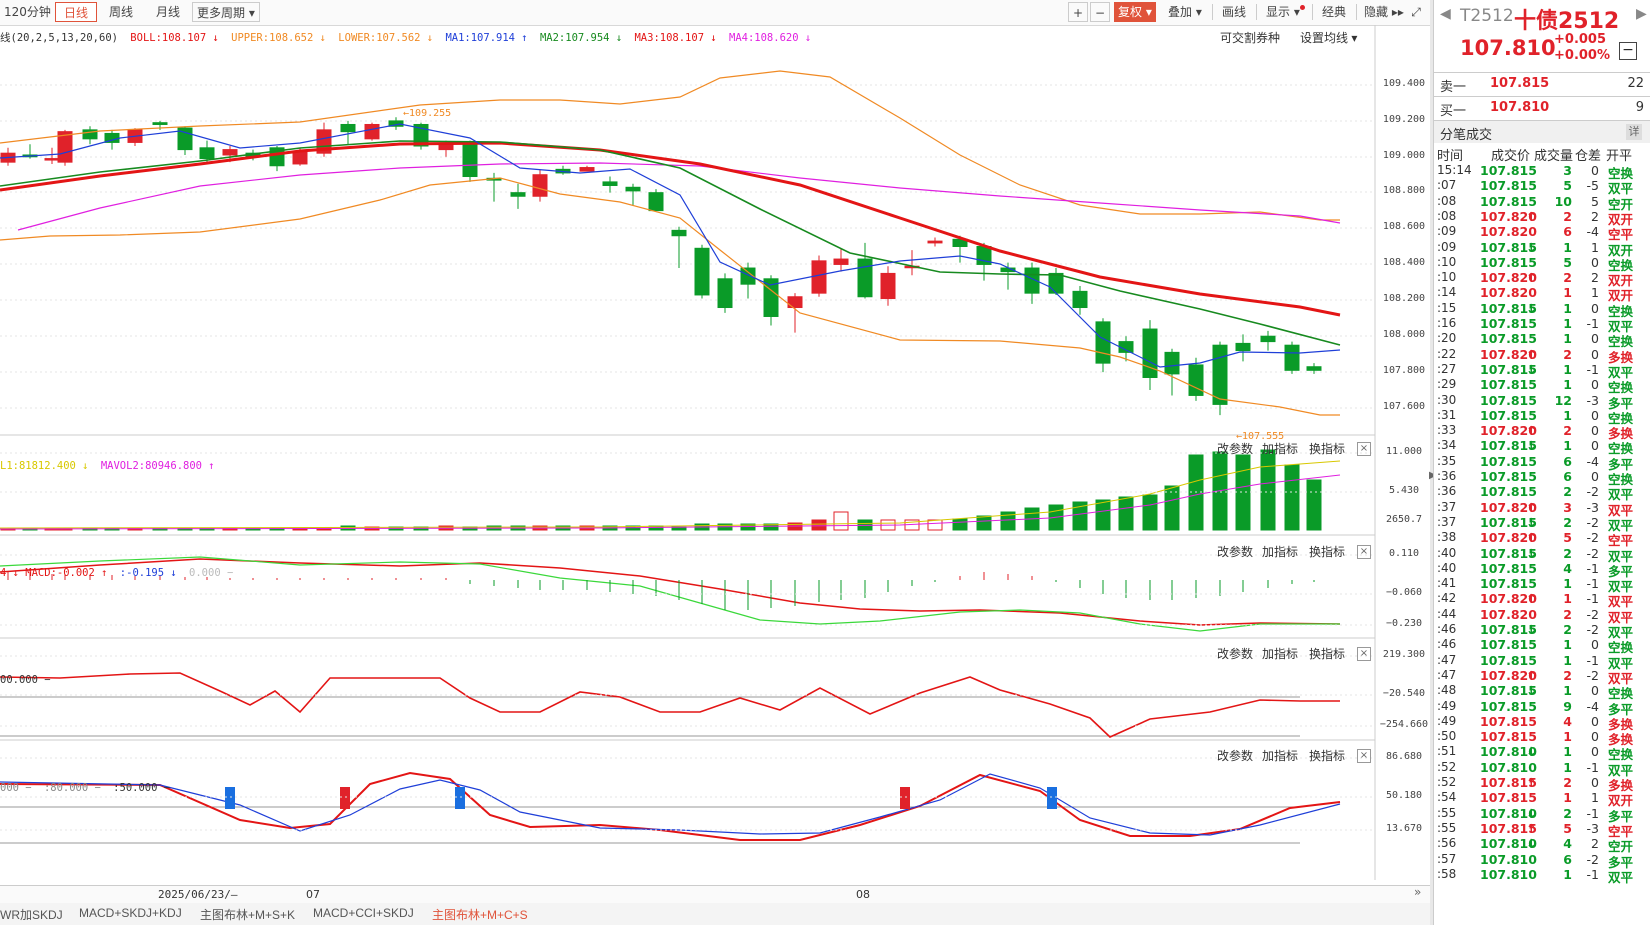 This screenshot has height=925, width=1650. Describe the element at coordinates (1542, 784) in the screenshot. I see `tick-row: :52 107.815 ↑ 2 0 多换` at that location.